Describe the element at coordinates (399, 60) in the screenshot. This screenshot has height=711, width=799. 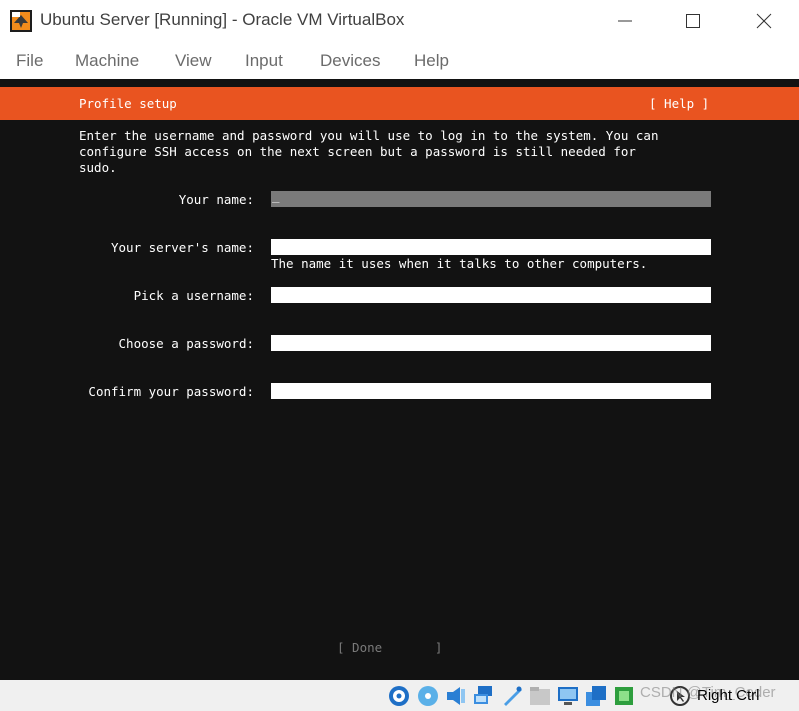
I see `menu-bar: File Machine View Input Devices Help` at that location.